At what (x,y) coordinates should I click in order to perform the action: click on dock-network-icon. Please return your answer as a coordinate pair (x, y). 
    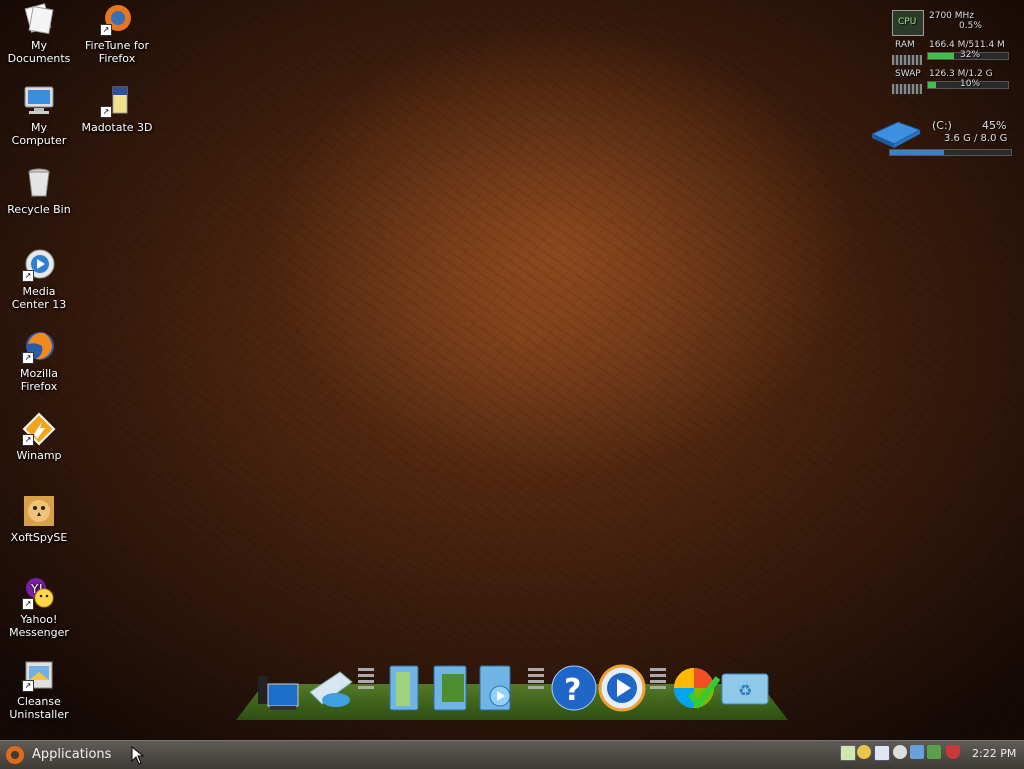
    Looking at the image, I should click on (329, 689).